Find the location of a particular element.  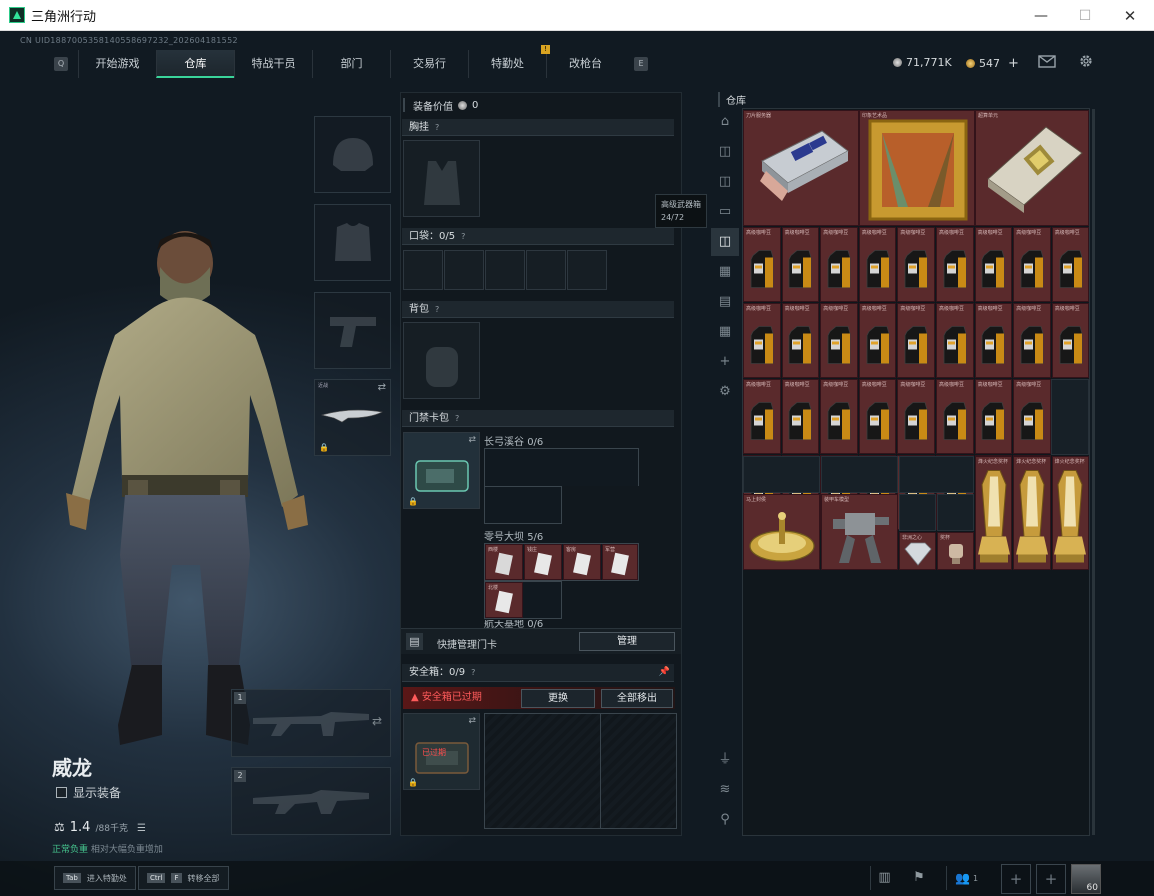

keycard-item: 军营 is located at coordinates (620, 562).